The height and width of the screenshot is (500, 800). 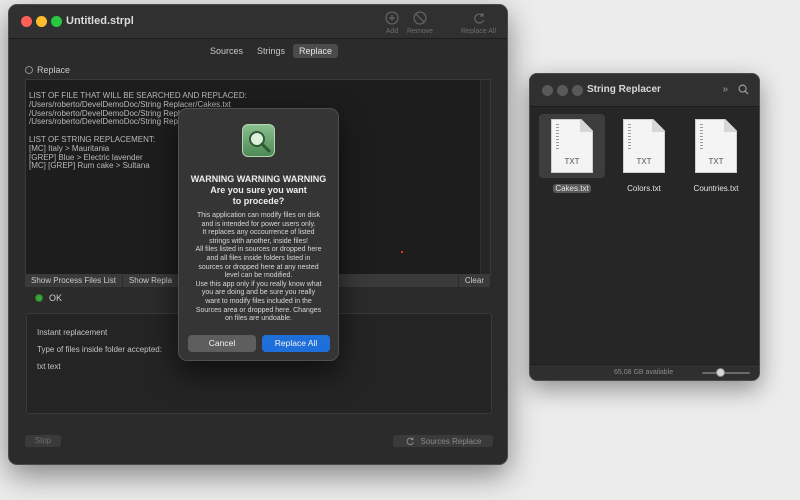 I want to click on search-icon, so click(x=743, y=89).